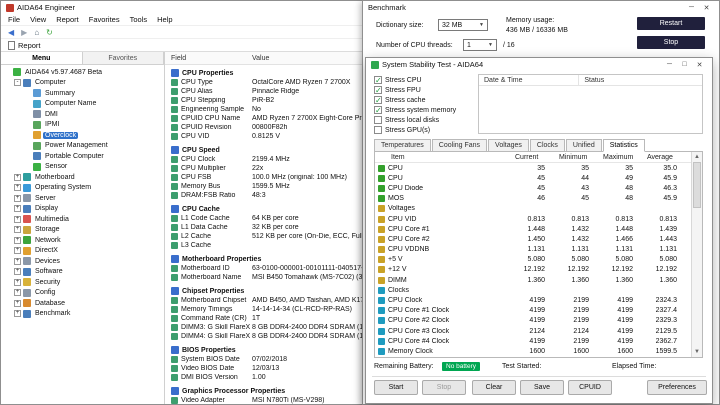 This screenshot has width=720, height=405. I want to click on stats-column-minimum: Minimum, so click(581, 157).